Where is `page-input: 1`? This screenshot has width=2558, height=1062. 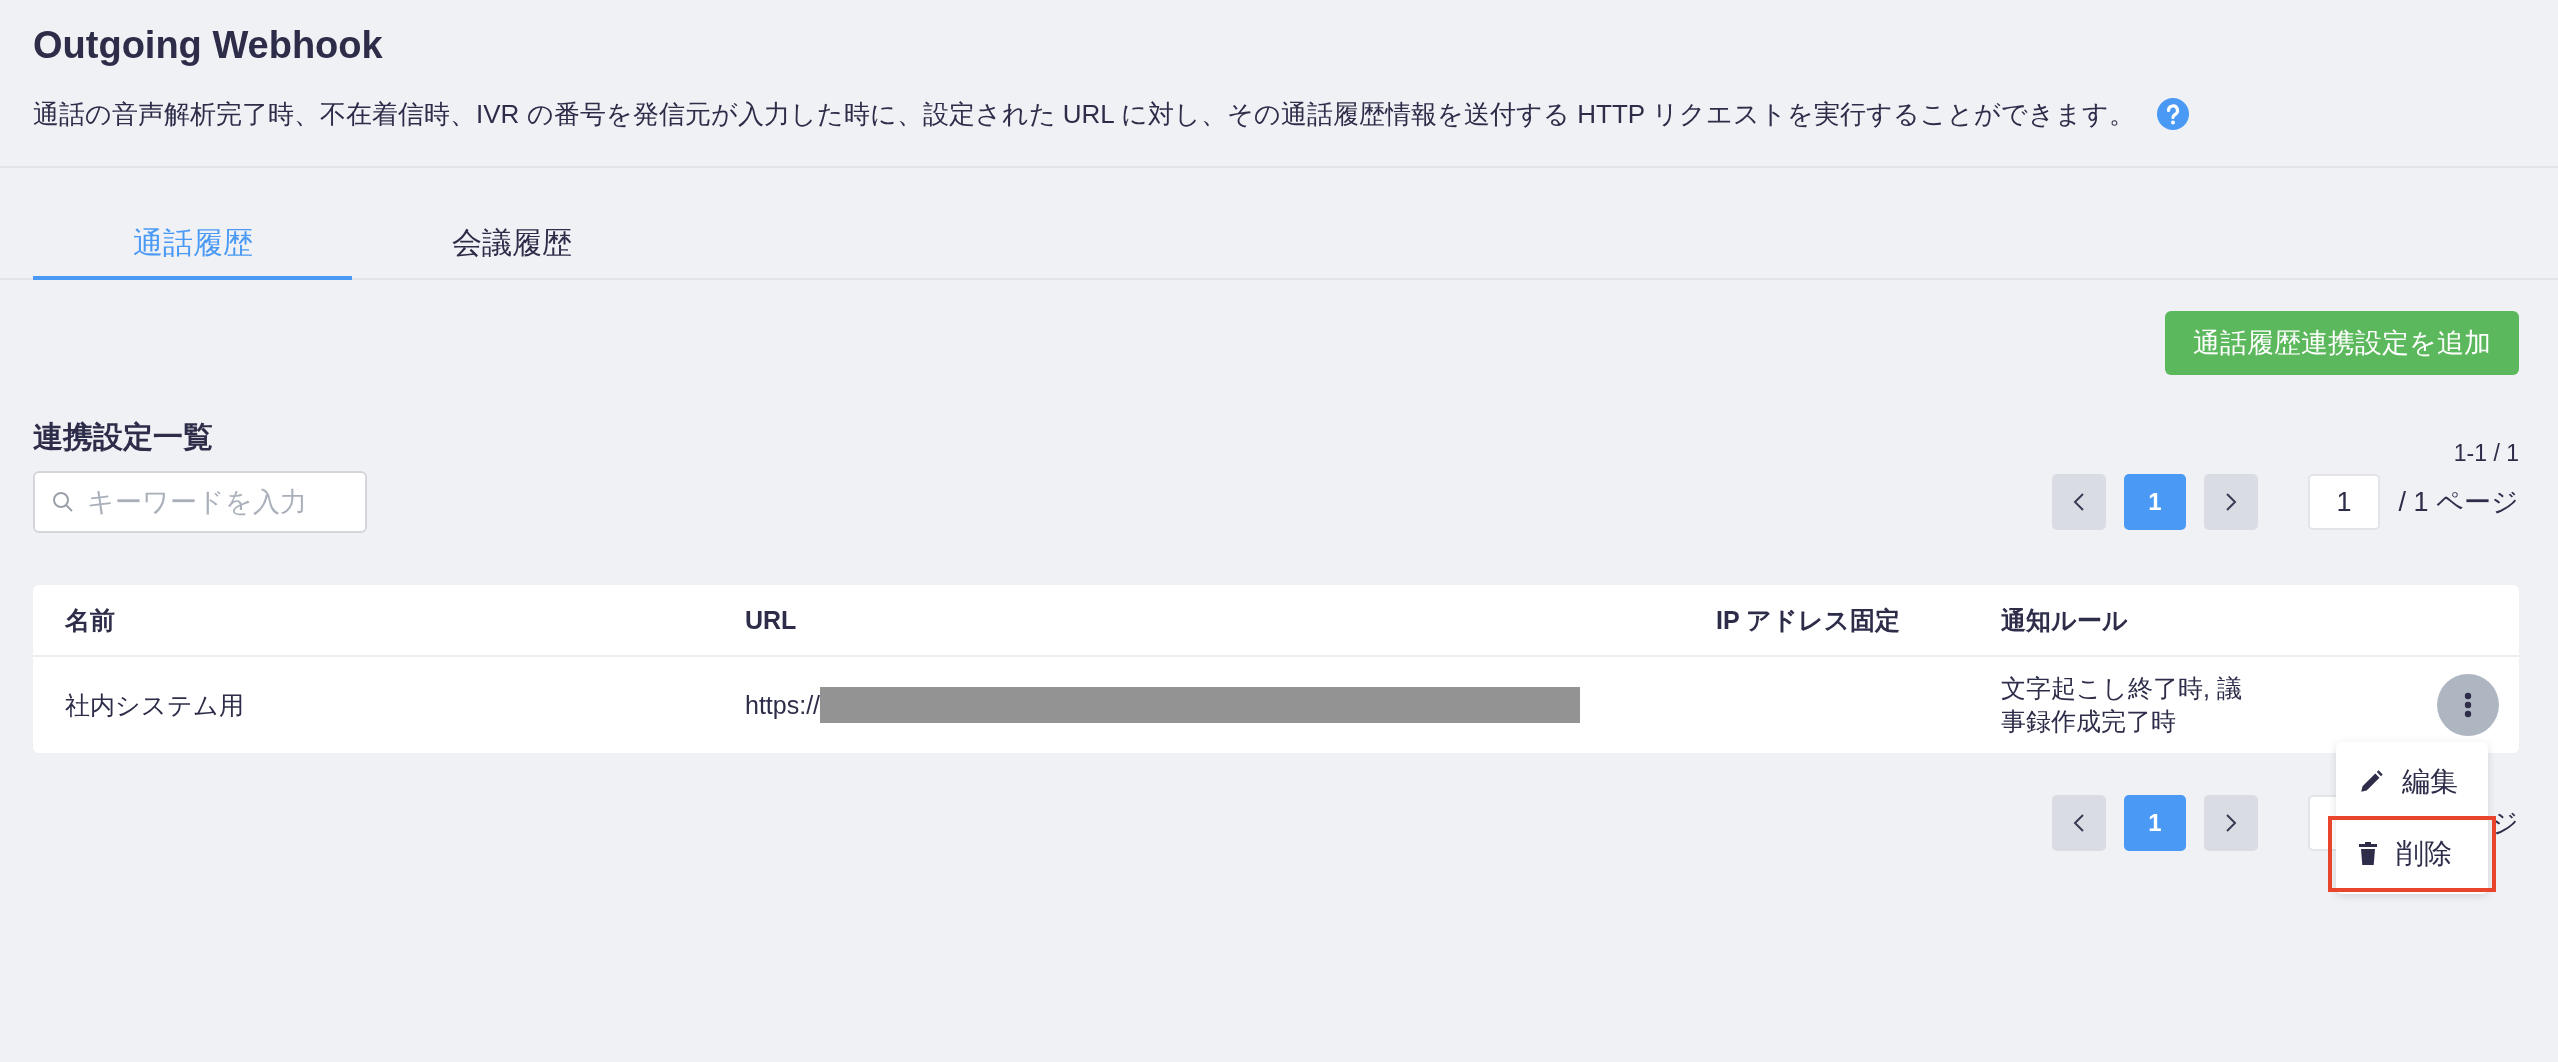
page-input: 1 is located at coordinates (2344, 502).